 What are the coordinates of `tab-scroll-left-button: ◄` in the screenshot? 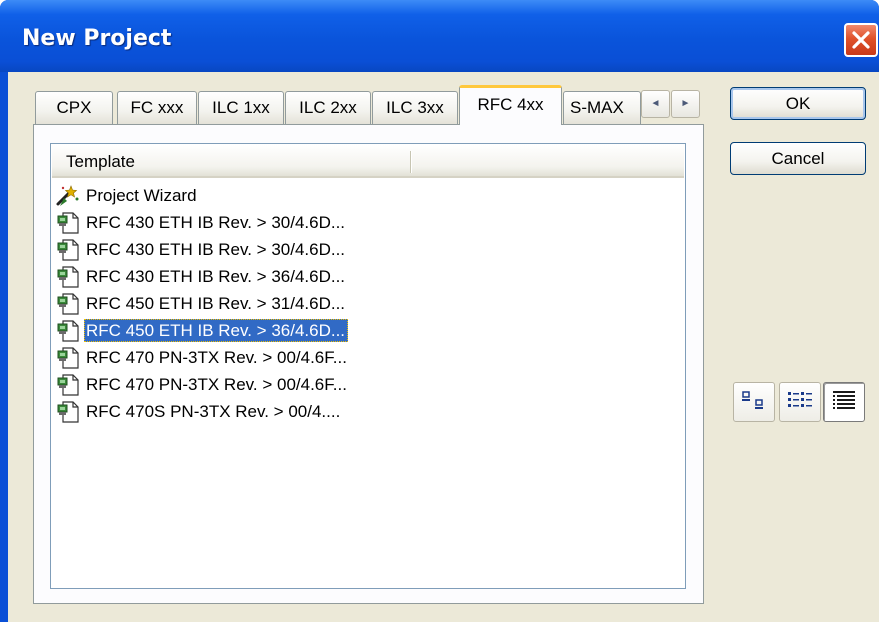 It's located at (655, 104).